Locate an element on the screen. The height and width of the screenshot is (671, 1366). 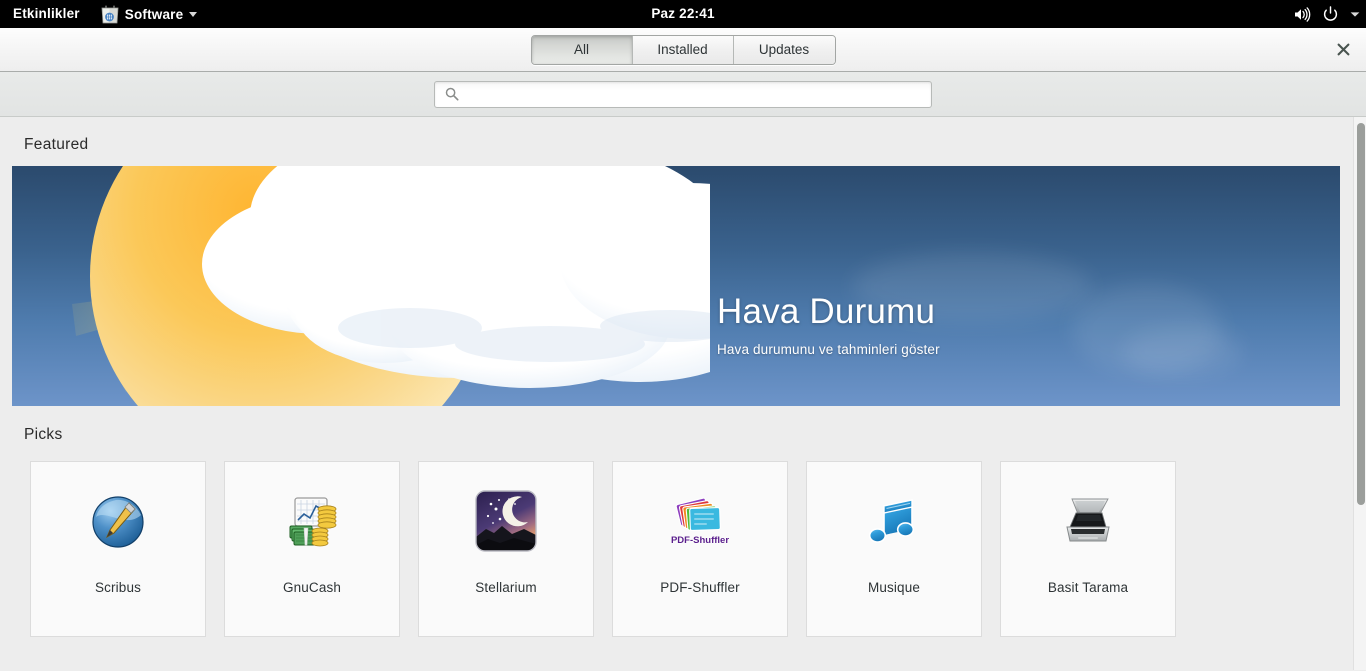
volume-high-icon is located at coordinates (1302, 14).